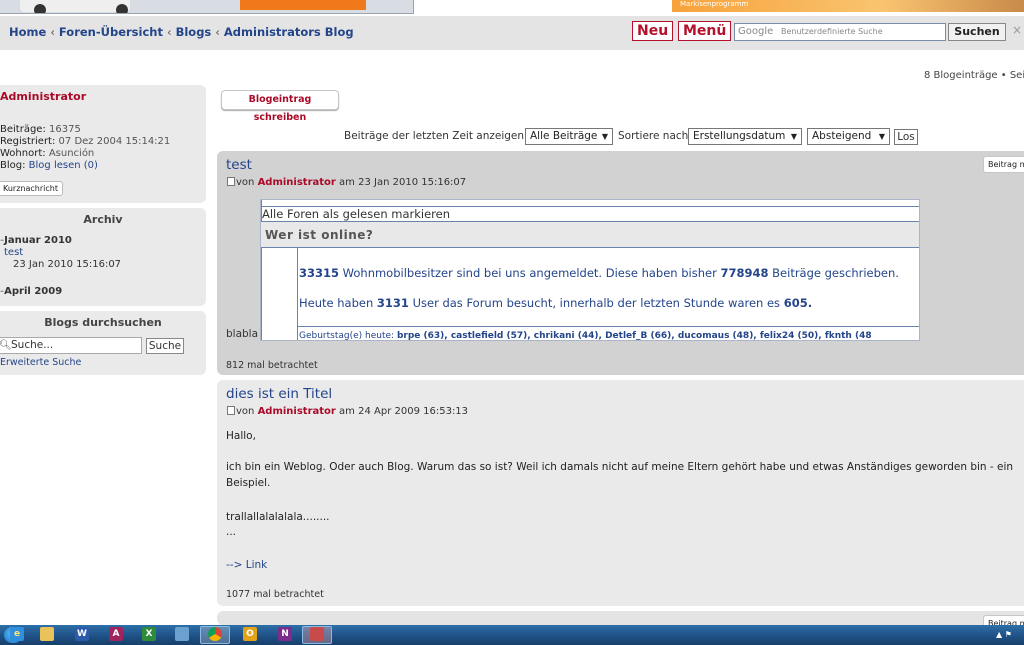 The height and width of the screenshot is (645, 1024). I want to click on profile-registered: Registriert: 07 Dez 2004 15:14:21, so click(85, 141).